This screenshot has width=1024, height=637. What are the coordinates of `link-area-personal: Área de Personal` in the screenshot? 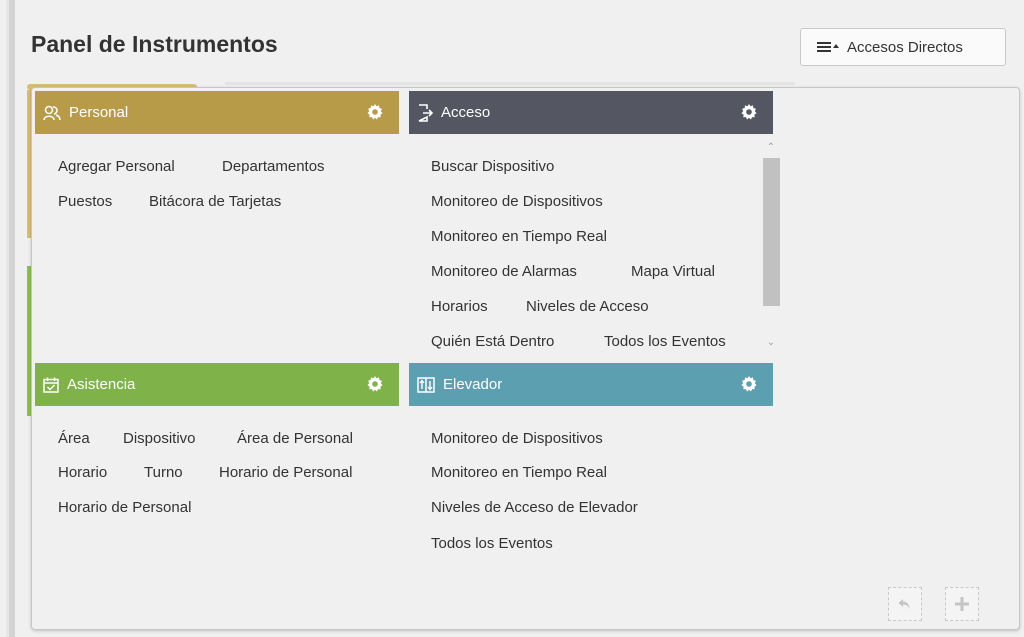 It's located at (295, 438).